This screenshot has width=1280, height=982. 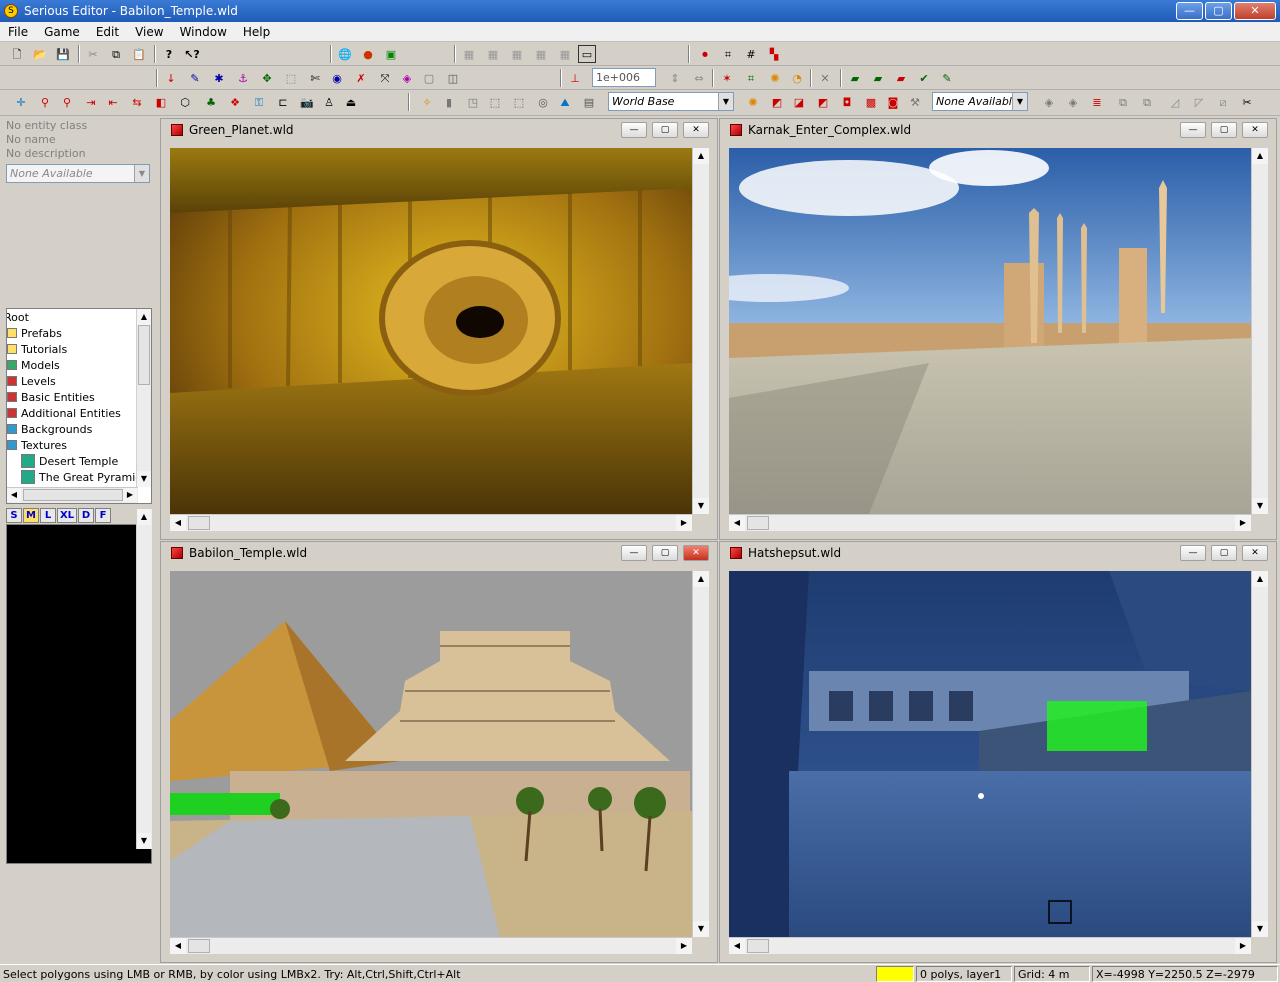 I want to click on arrow-down-icon: ↓, so click(x=171, y=78).